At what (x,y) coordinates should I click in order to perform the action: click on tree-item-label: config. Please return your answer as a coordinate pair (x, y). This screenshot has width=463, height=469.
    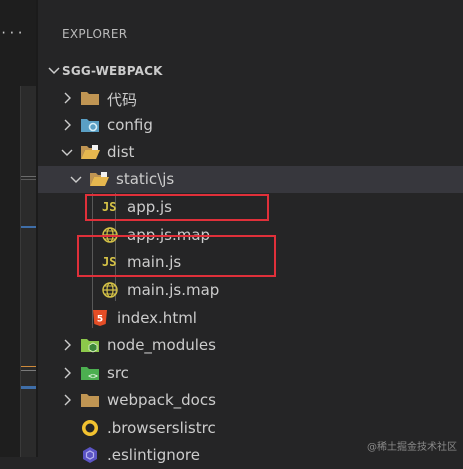
    Looking at the image, I should click on (130, 125).